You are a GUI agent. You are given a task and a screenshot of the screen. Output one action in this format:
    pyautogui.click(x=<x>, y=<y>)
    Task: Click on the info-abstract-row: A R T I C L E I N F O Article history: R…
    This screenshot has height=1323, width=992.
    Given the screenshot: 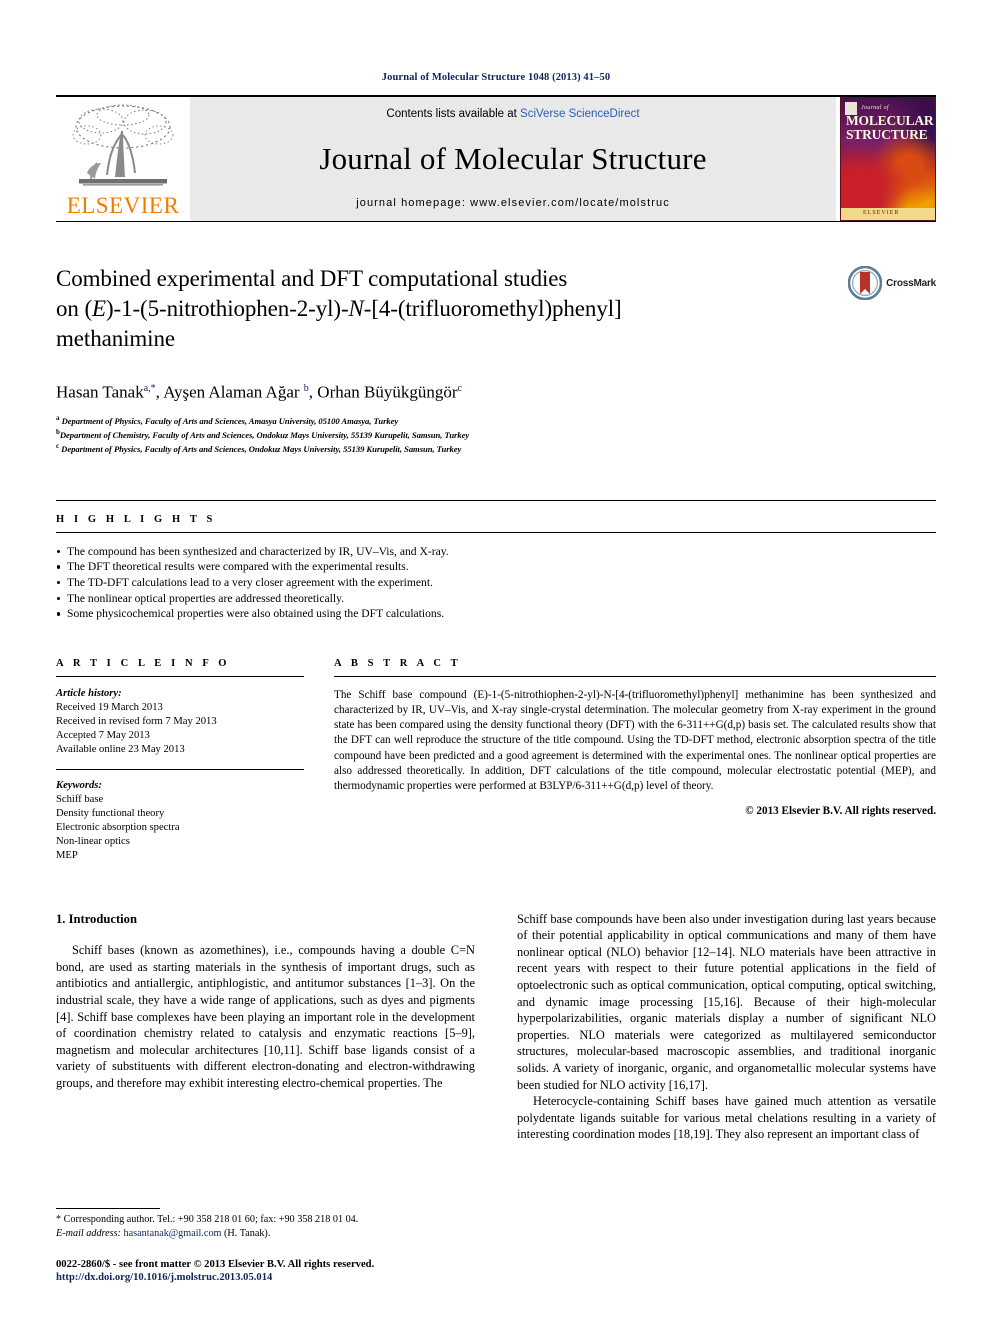 What is the action you would take?
    pyautogui.click(x=496, y=760)
    